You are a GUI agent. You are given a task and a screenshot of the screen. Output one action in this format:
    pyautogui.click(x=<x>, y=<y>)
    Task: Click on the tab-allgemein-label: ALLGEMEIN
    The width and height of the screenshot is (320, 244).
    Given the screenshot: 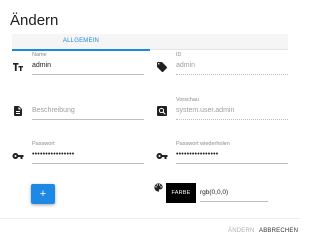 What is the action you would take?
    pyautogui.click(x=81, y=41)
    